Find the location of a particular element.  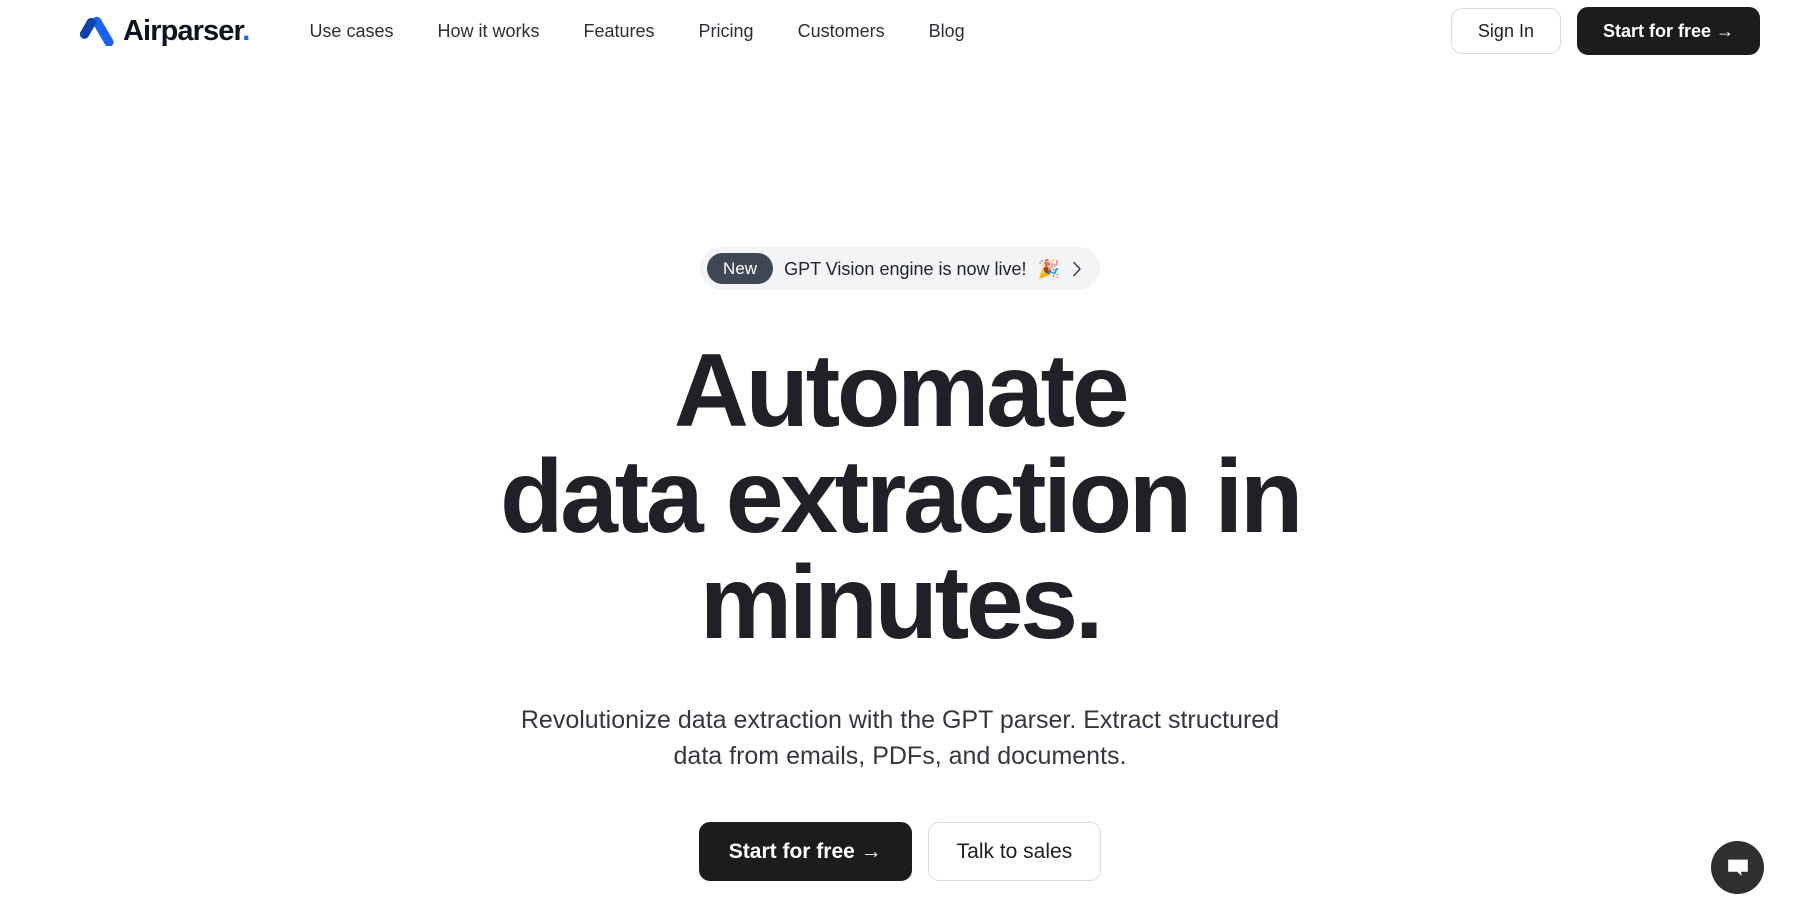

nav-item-blog: Blog is located at coordinates (947, 31).